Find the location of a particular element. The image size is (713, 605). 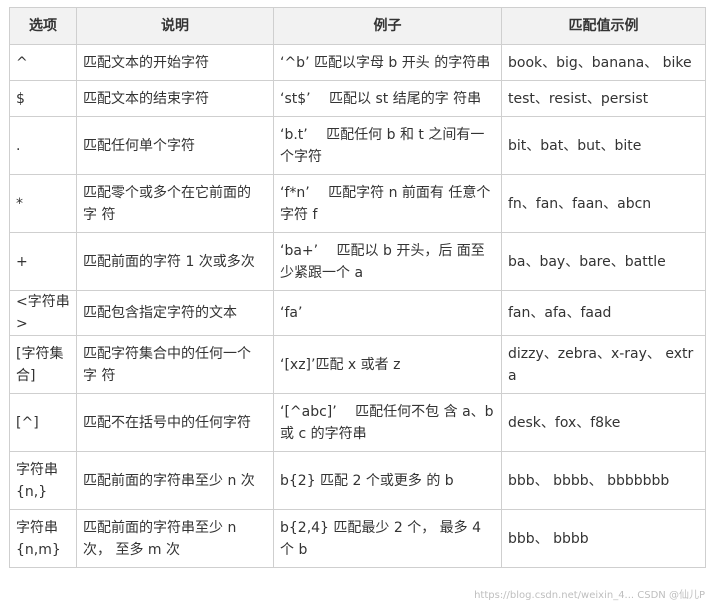

cell-match: fan、afa、faad is located at coordinates (603, 313).